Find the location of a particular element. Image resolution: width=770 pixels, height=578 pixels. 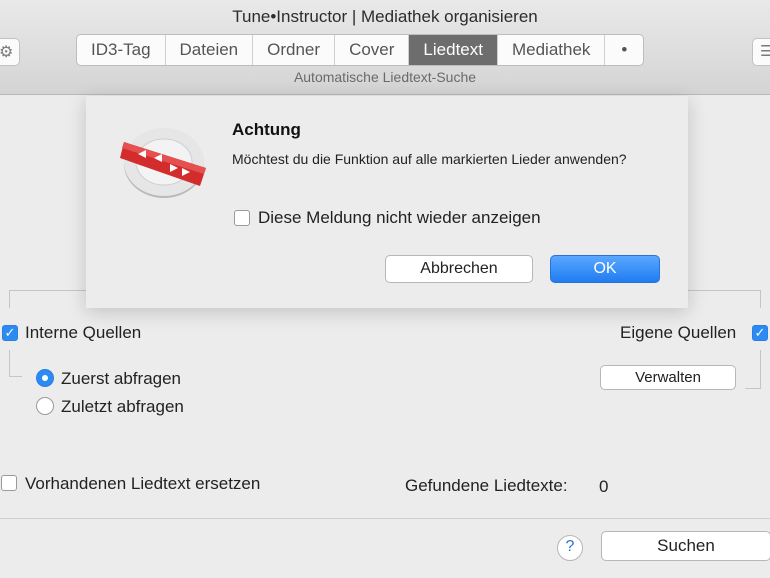

verwalten-button: Verwalten is located at coordinates (668, 377).